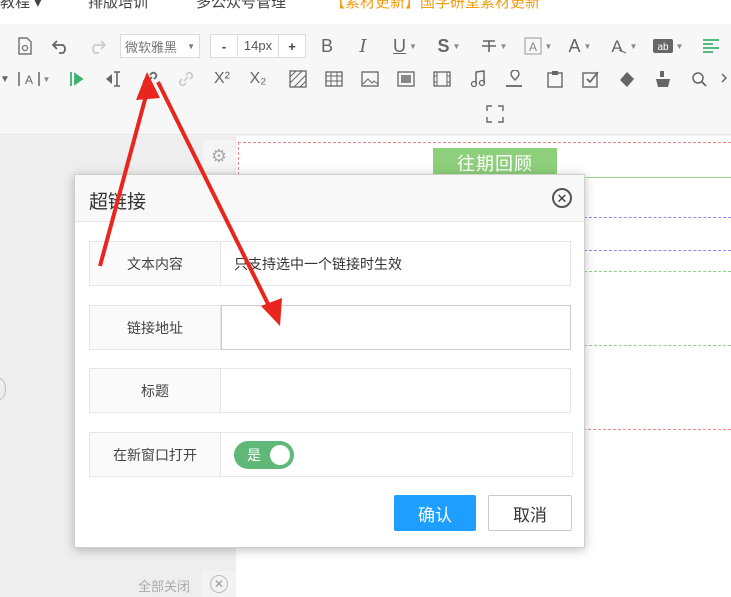  I want to click on text-content-field: 只支持选中一个链接时生效, so click(395, 263).